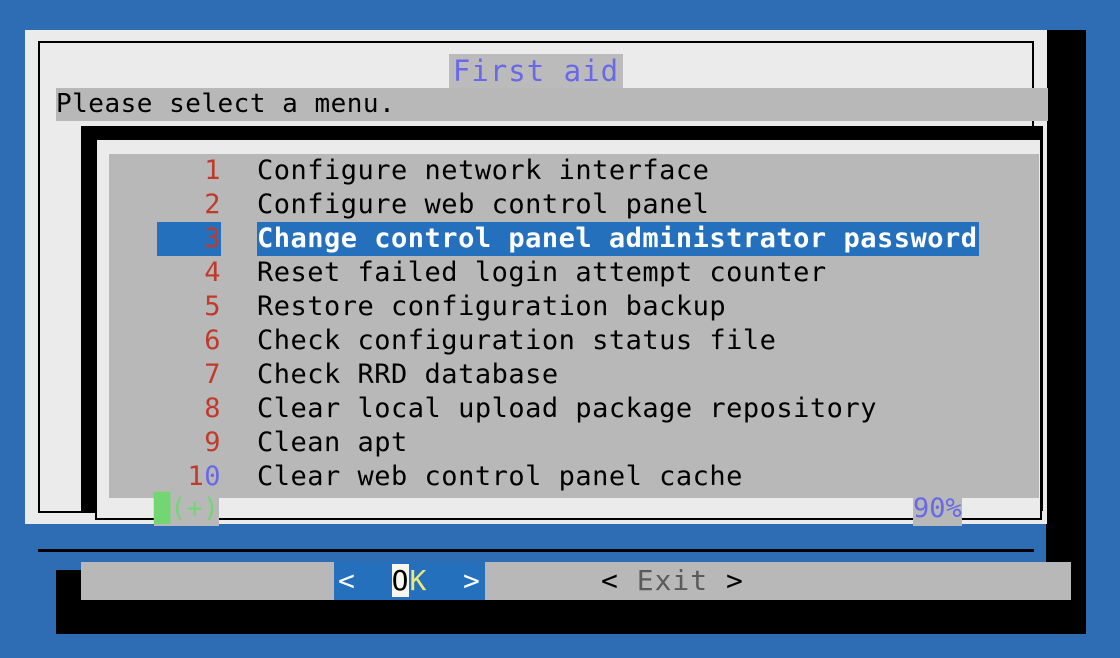 This screenshot has width=1120, height=658. What do you see at coordinates (212, 340) in the screenshot?
I see `menu-item-number: 6` at bounding box center [212, 340].